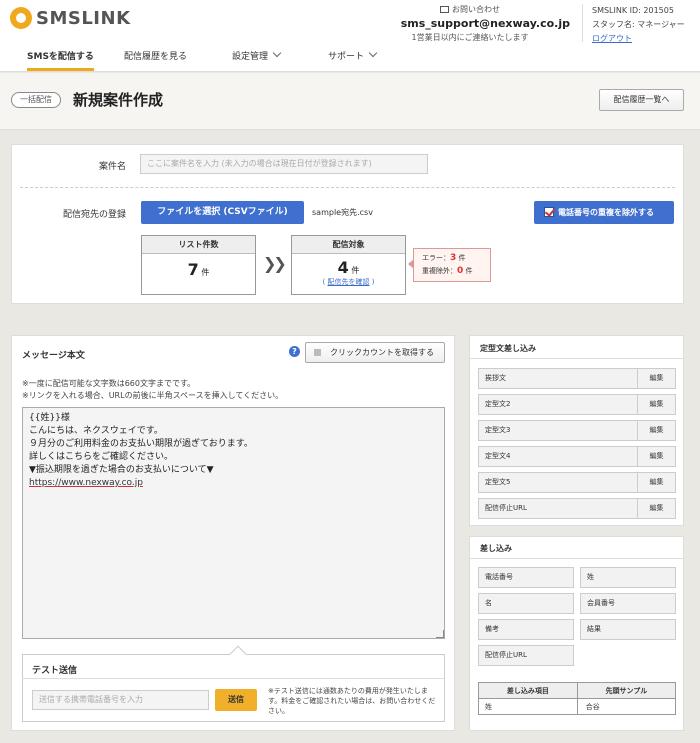  What do you see at coordinates (577, 508) in the screenshot?
I see `template-row: 配信停止URL 編集` at bounding box center [577, 508].